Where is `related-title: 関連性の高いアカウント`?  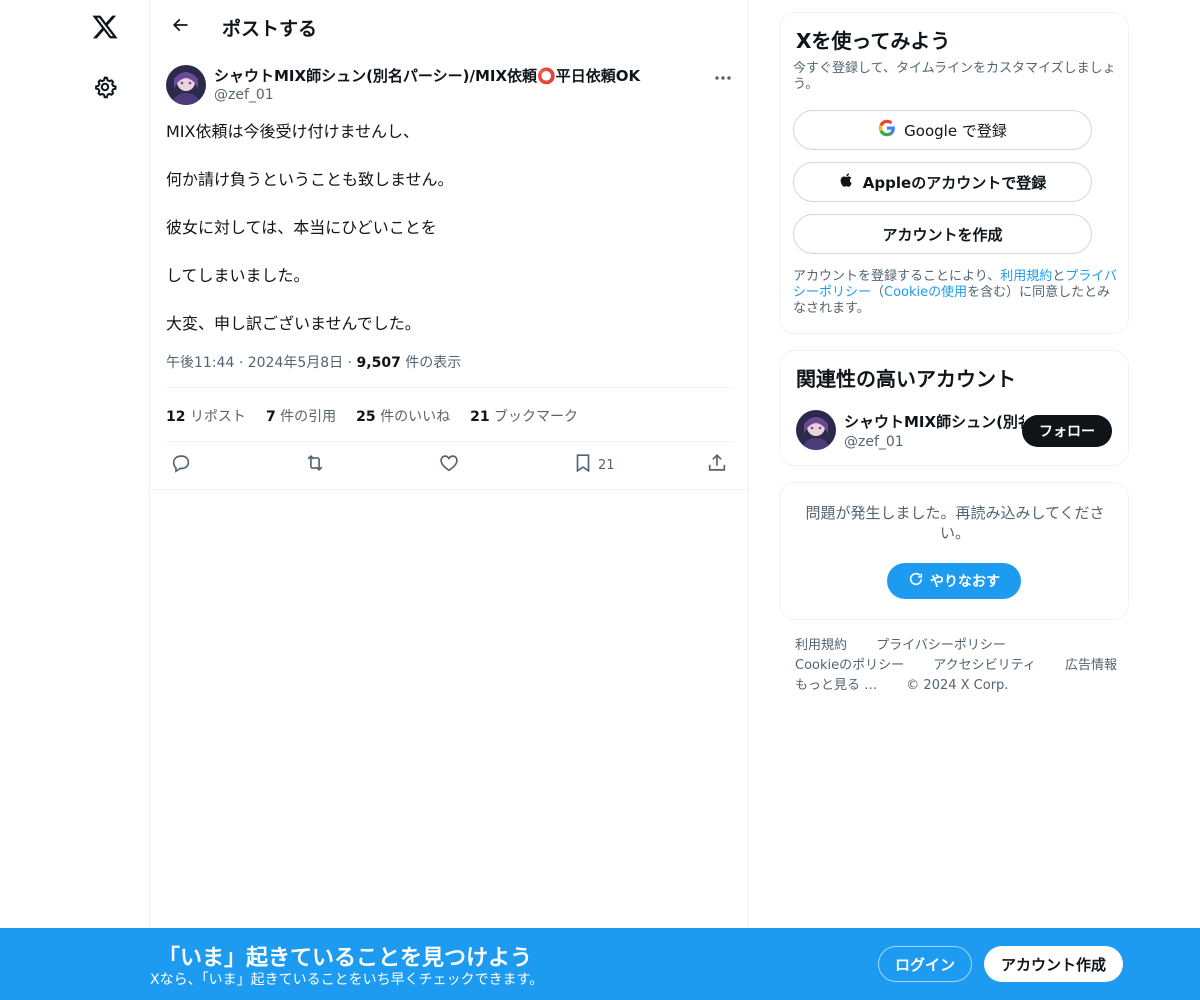 related-title: 関連性の高いアカウント is located at coordinates (906, 379).